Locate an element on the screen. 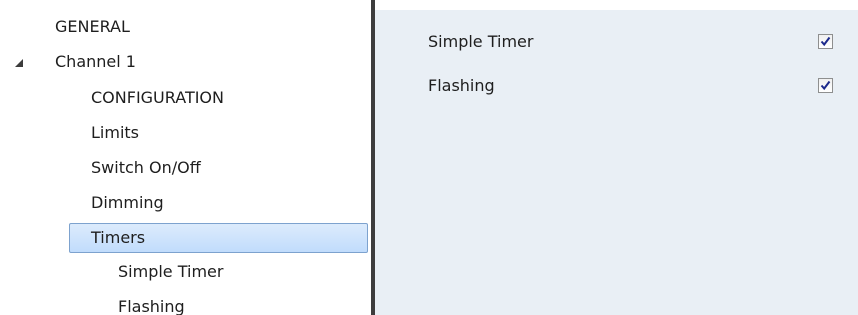  tree-item-simple-timer: Simple Timer is located at coordinates (170, 272).